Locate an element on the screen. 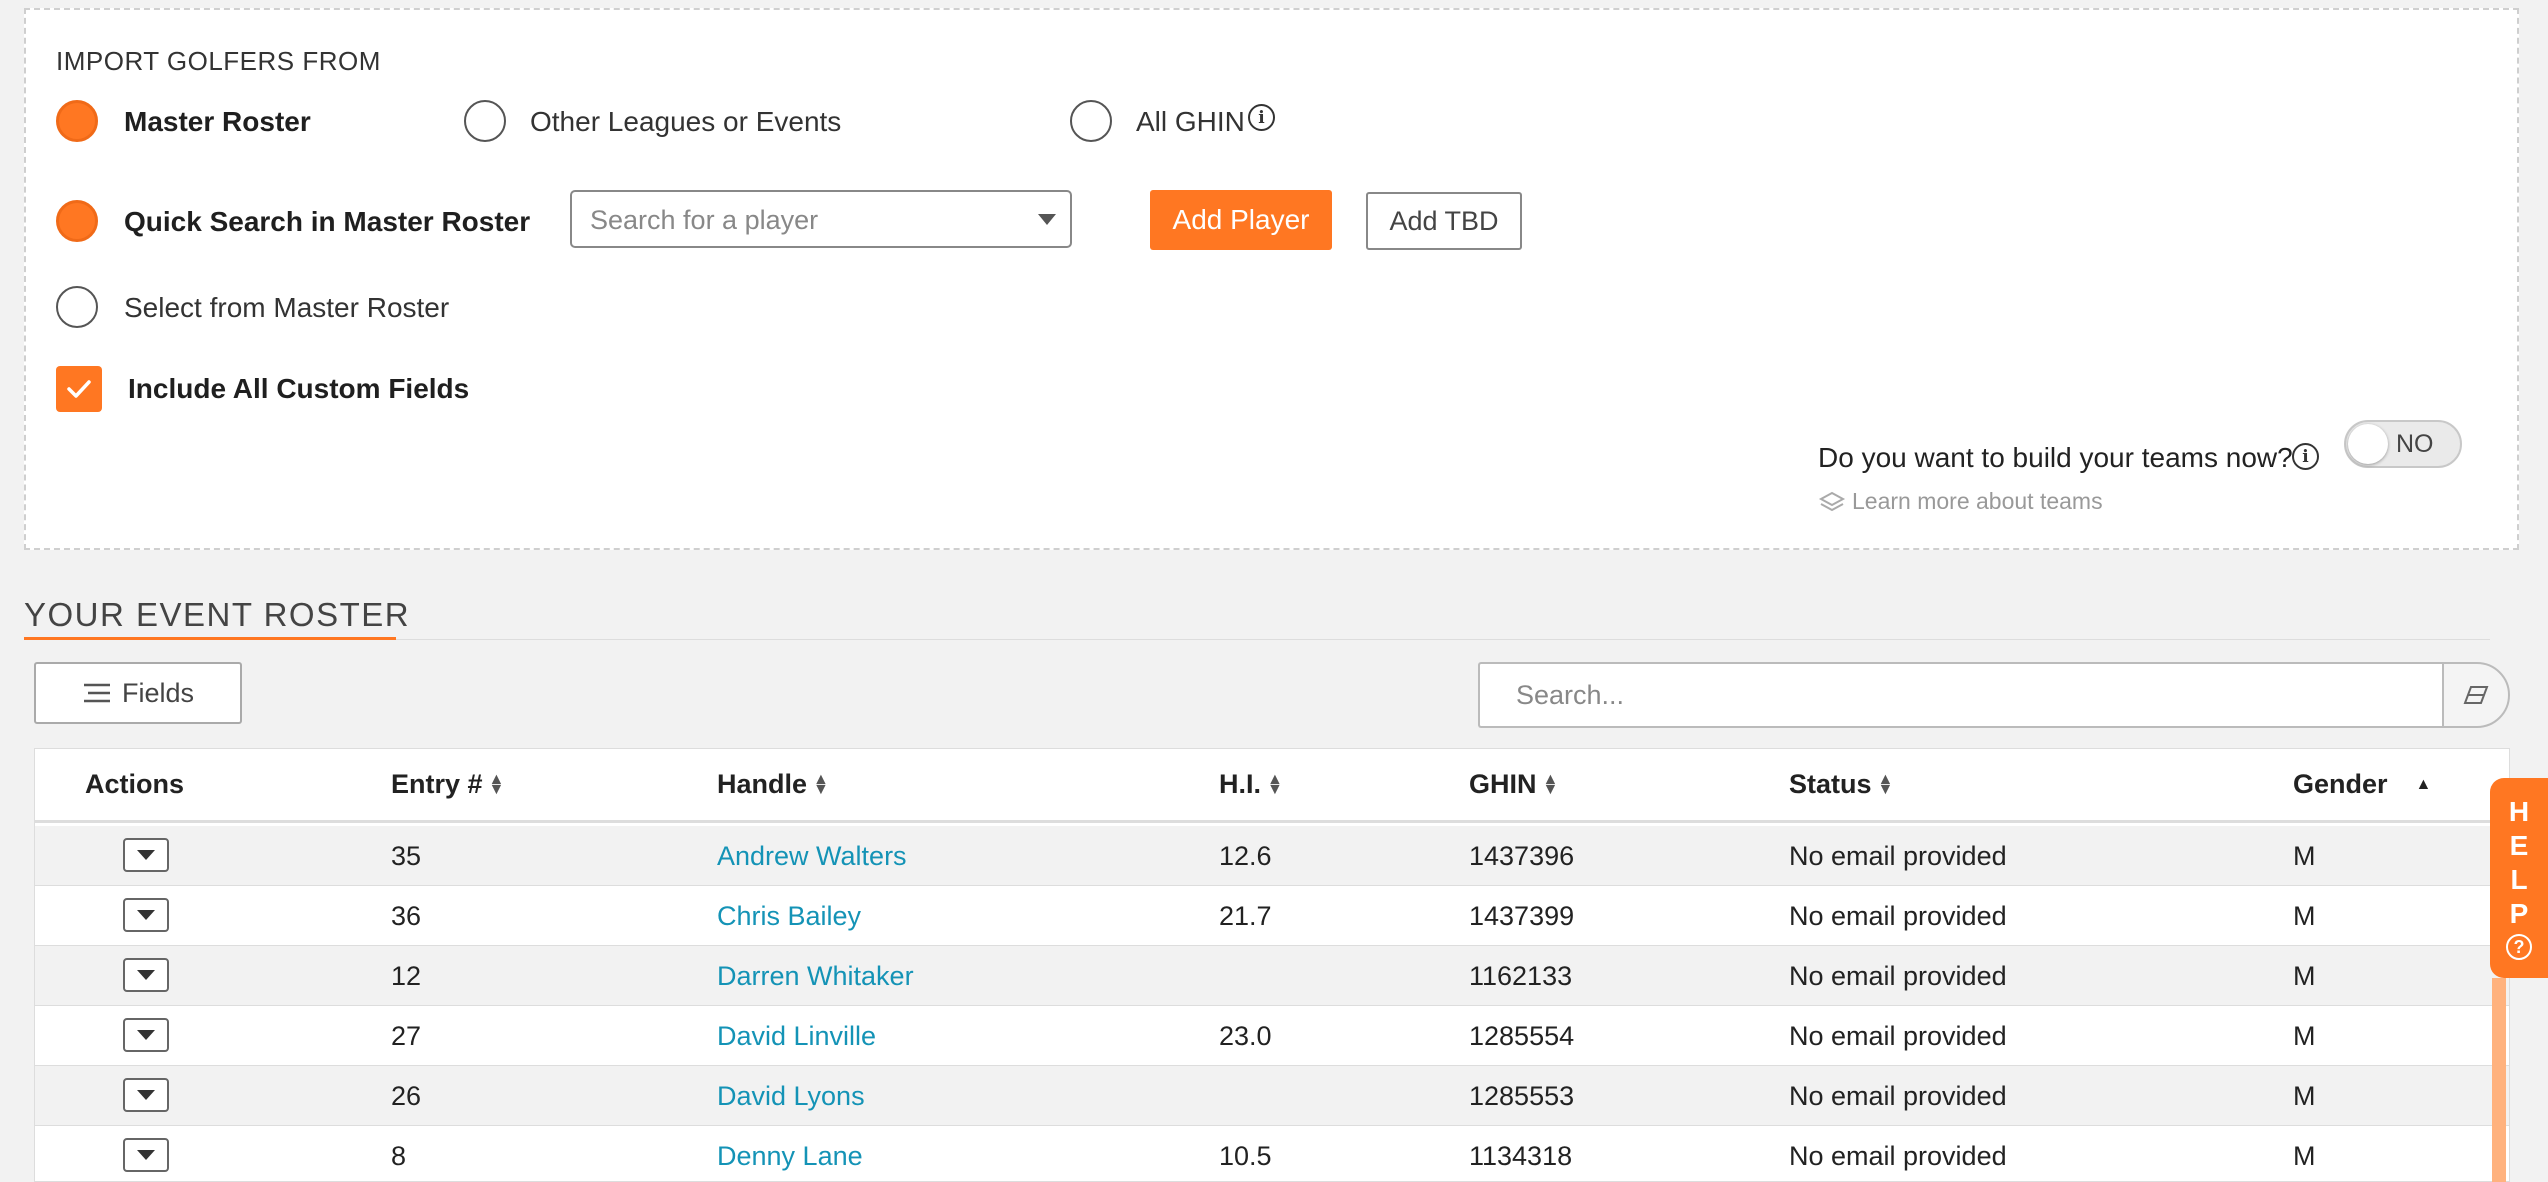  cell-entry: 8 is located at coordinates (399, 1156).